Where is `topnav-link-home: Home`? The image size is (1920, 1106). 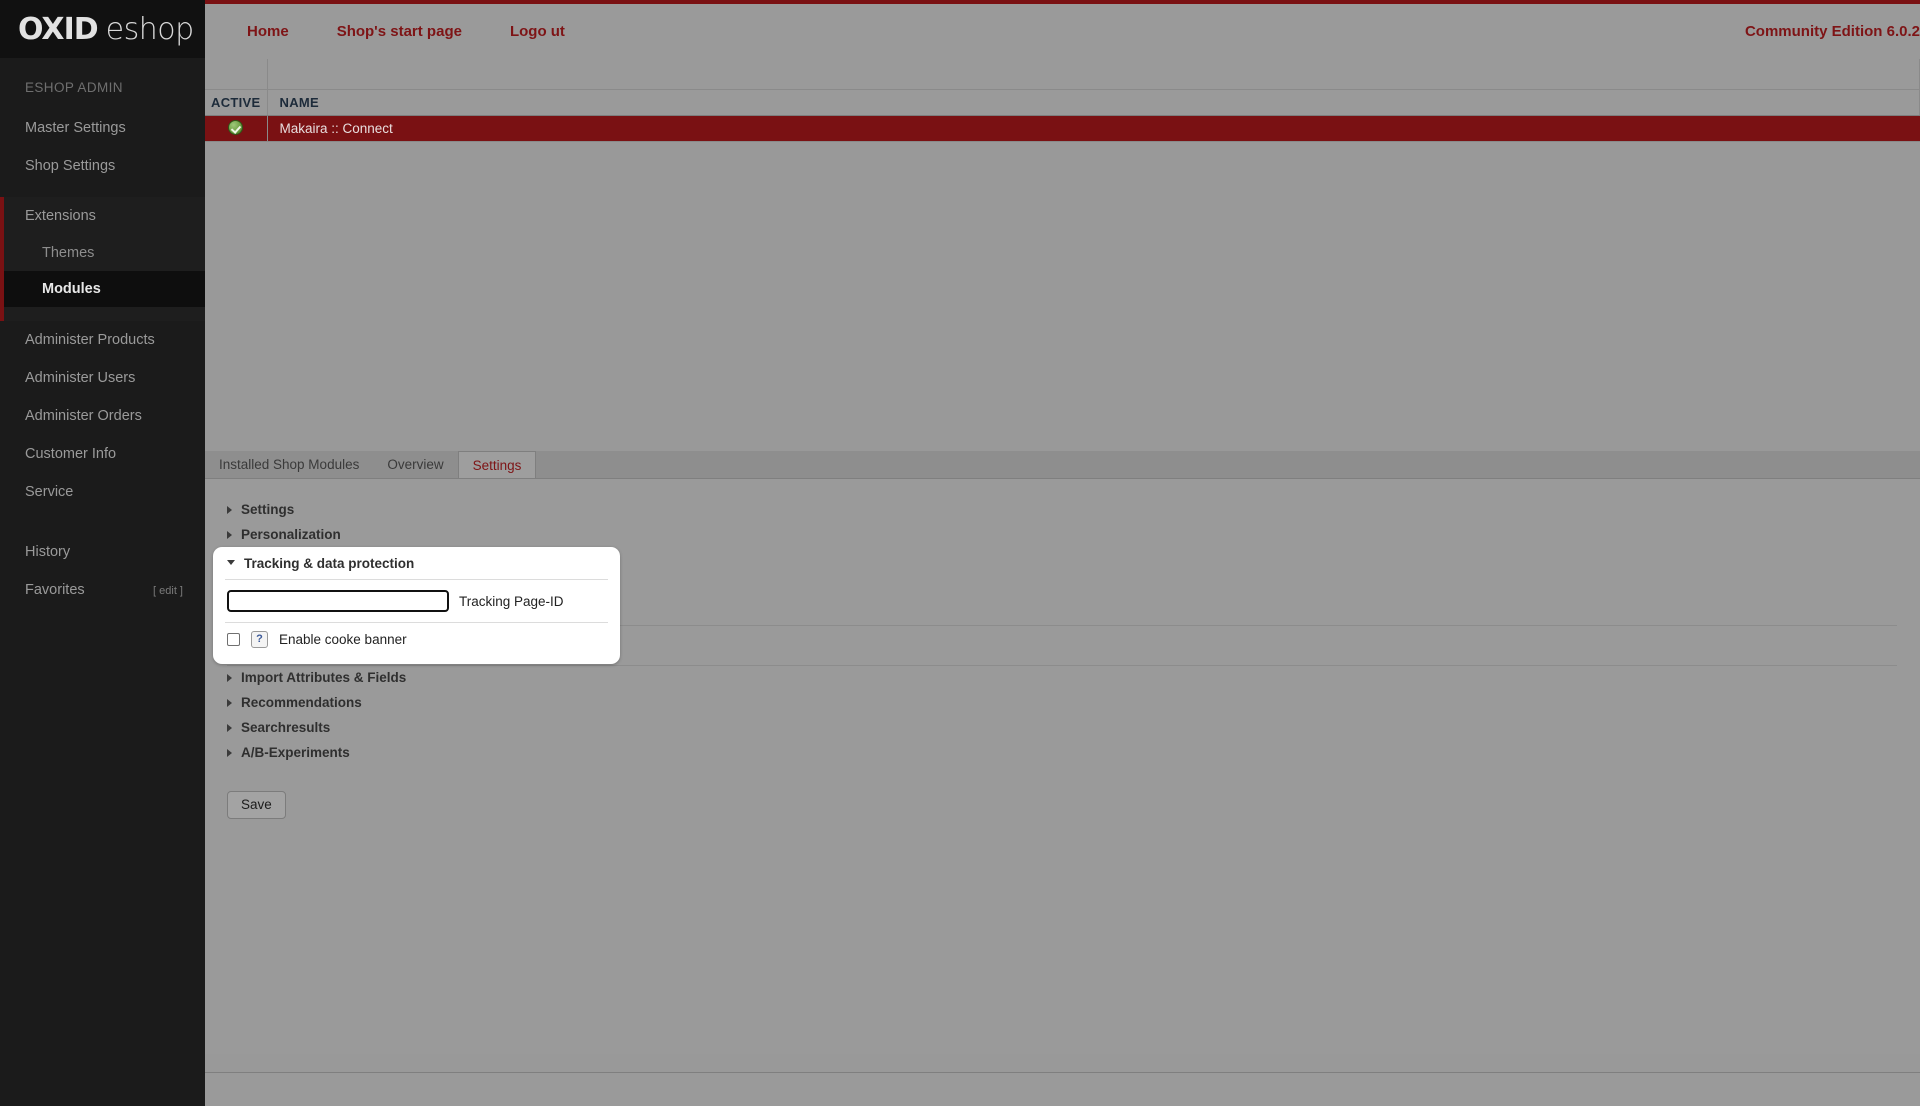
topnav-link-home: Home is located at coordinates (268, 31).